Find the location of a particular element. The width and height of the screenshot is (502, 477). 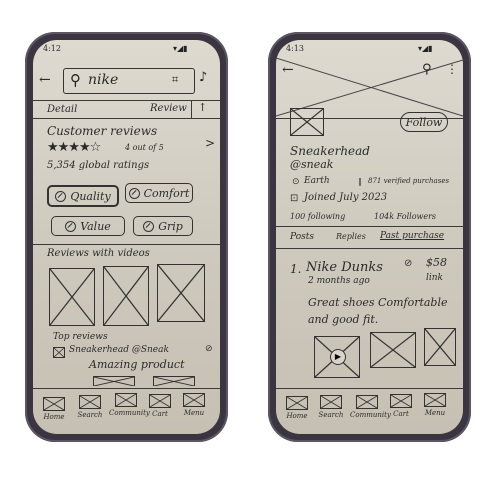

post-link: link is located at coordinates (434, 278).